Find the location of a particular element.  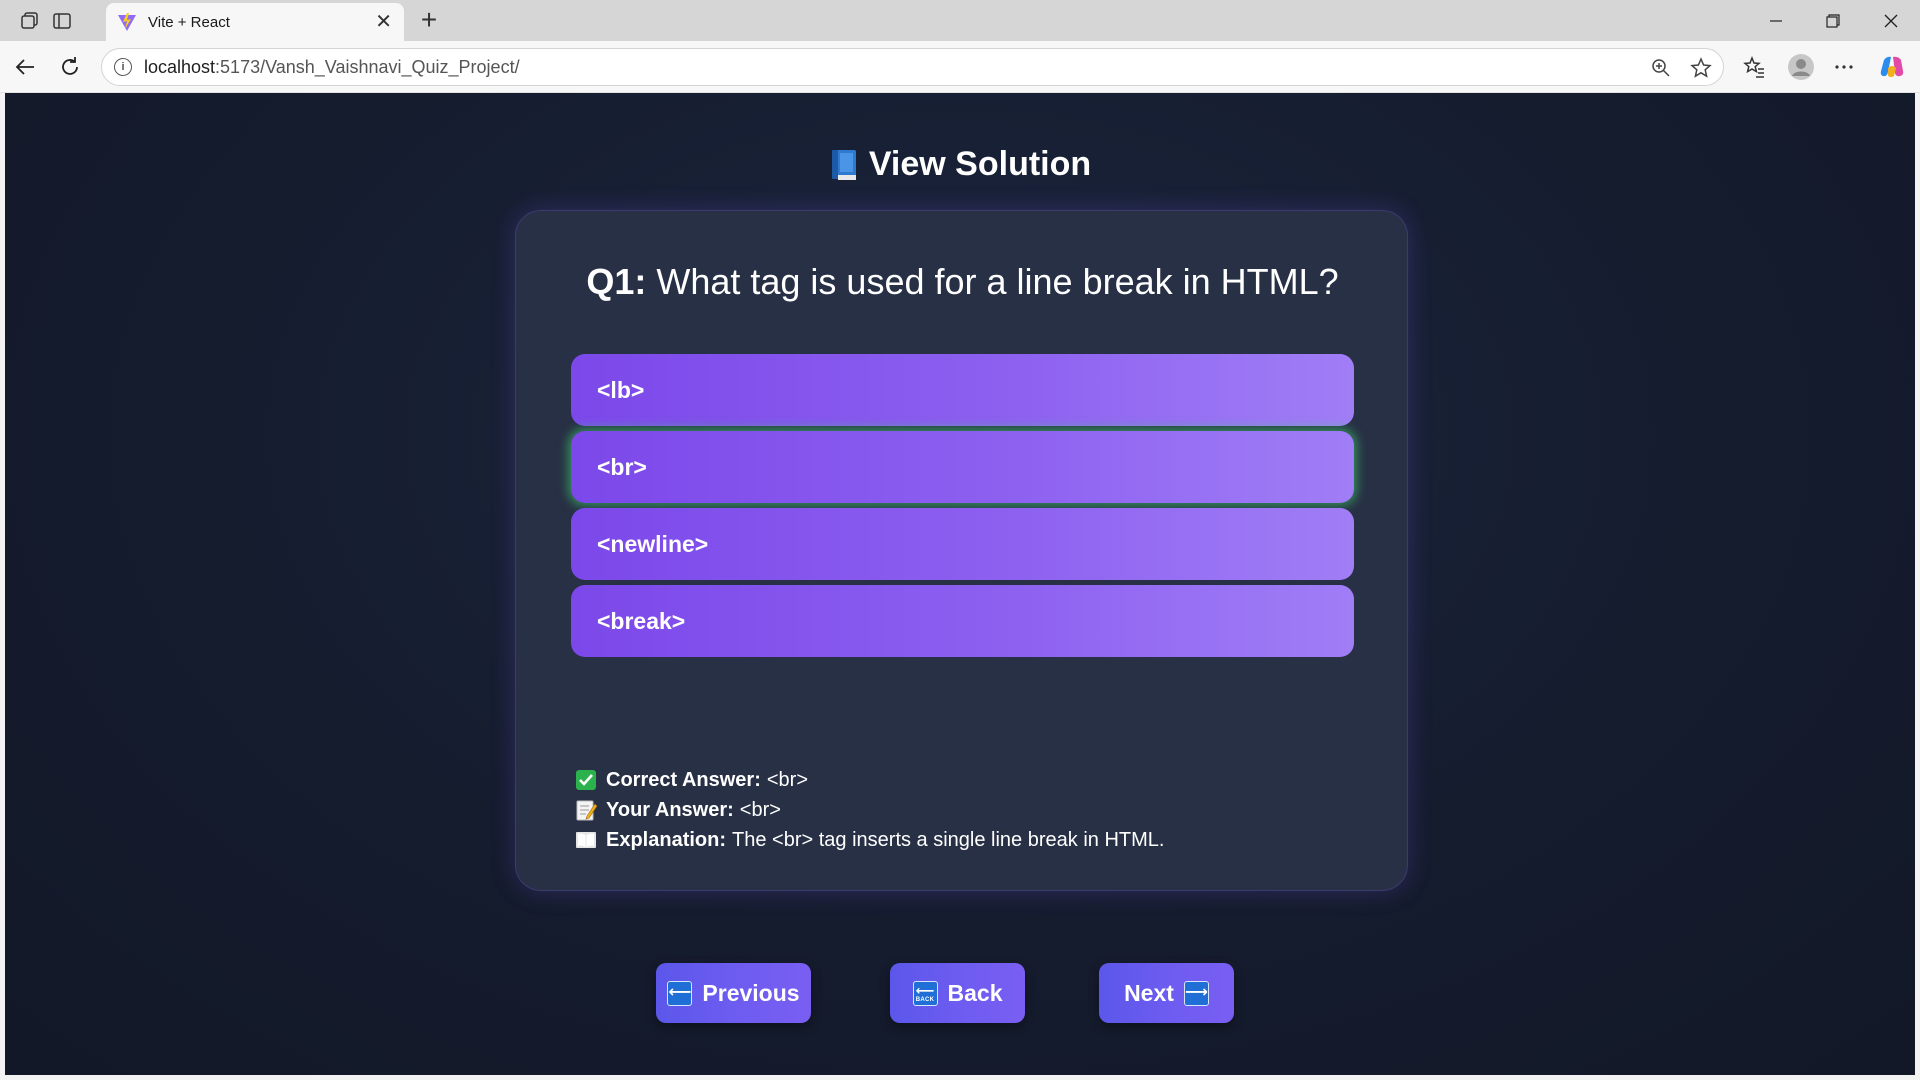

url-host: localhost is located at coordinates (180, 66).